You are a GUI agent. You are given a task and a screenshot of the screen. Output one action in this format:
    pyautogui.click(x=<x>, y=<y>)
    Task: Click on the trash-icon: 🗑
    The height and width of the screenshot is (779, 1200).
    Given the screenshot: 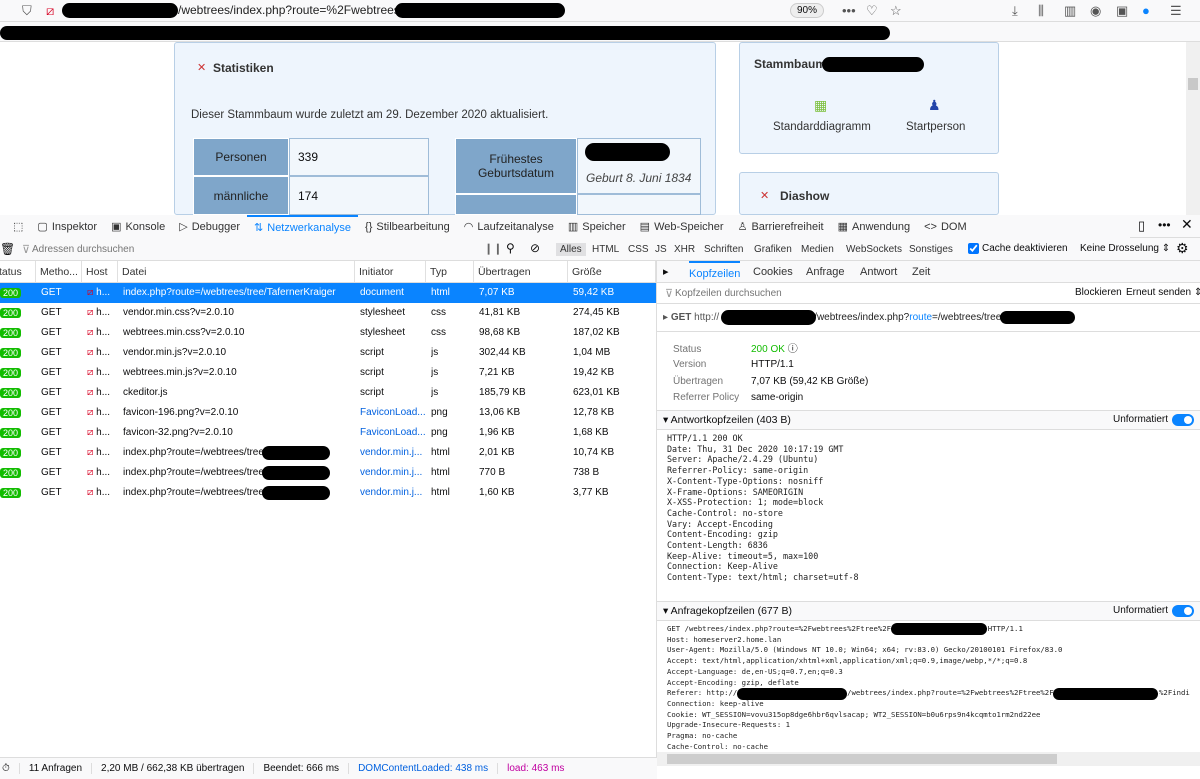 What is the action you would take?
    pyautogui.click(x=7, y=249)
    